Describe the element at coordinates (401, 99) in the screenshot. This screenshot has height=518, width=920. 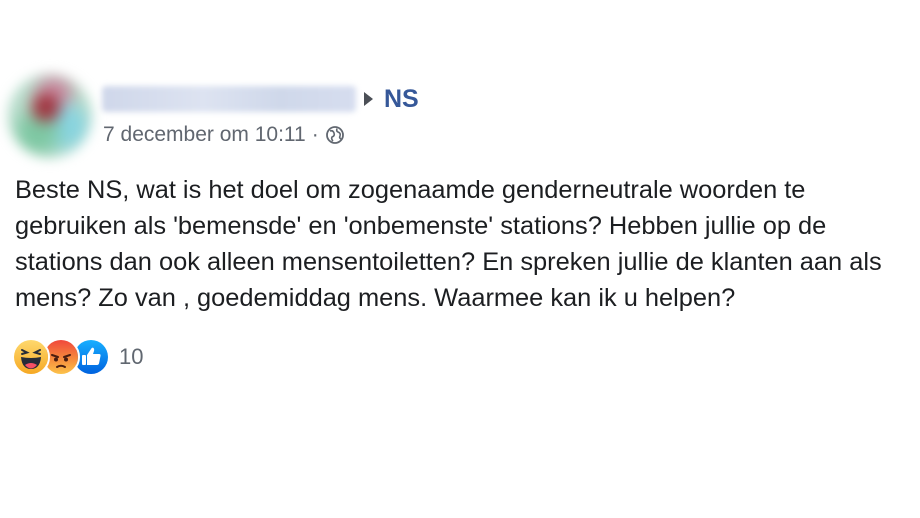
I see `page-name-link: NS` at that location.